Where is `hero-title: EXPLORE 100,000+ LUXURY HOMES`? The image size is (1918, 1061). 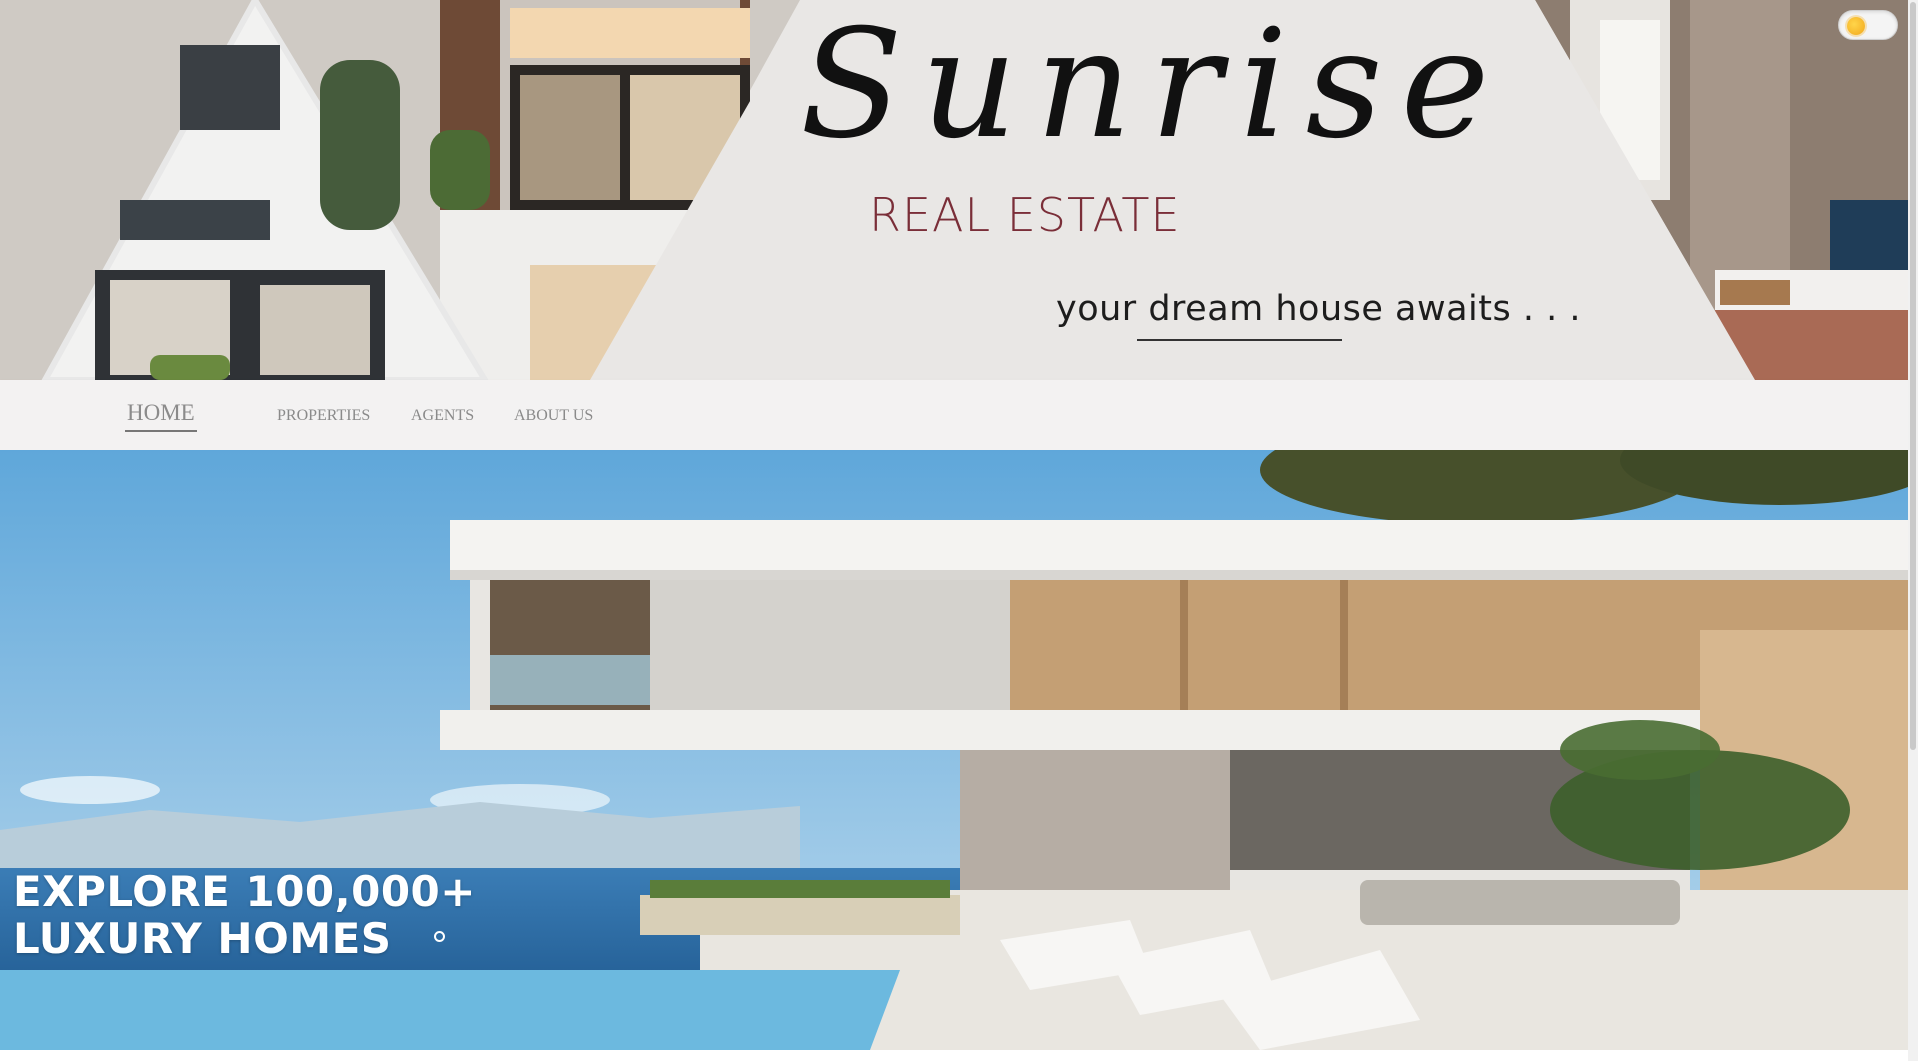
hero-title: EXPLORE 100,000+ LUXURY HOMES is located at coordinates (244, 915).